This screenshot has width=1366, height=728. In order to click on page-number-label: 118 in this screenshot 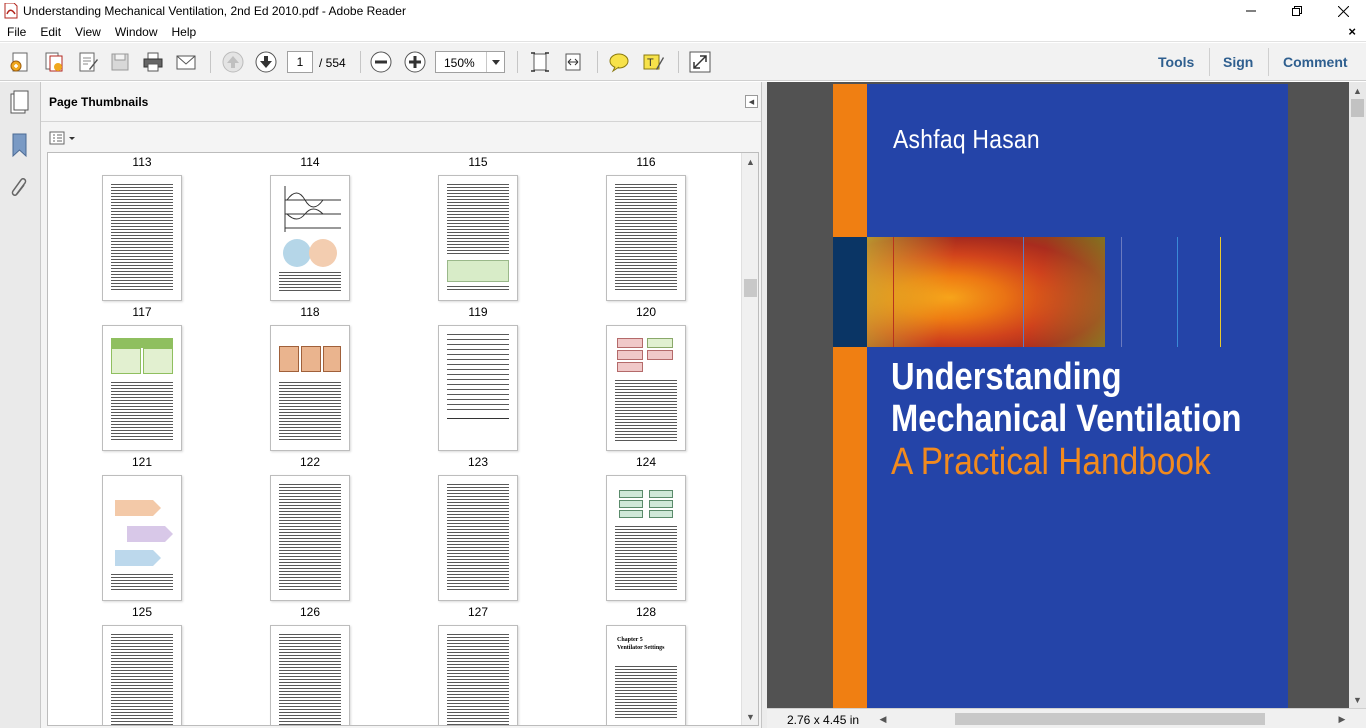, I will do `click(310, 312)`.